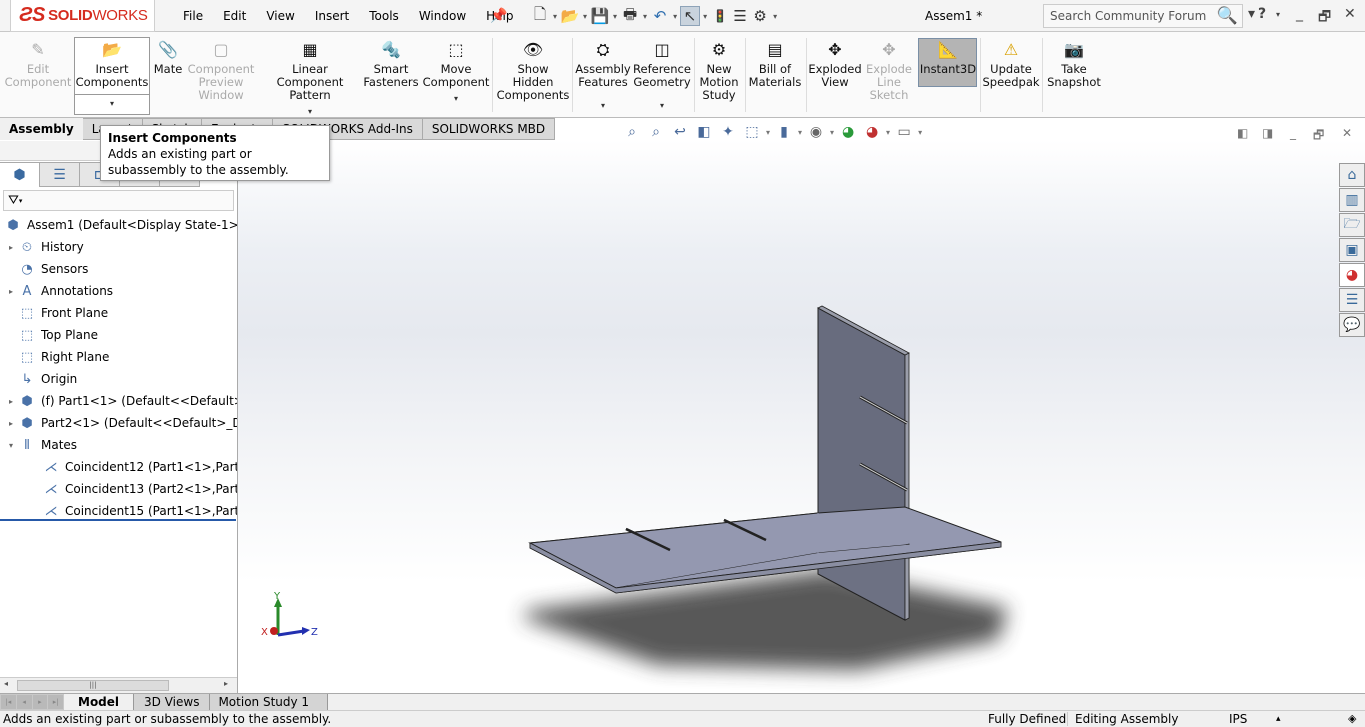  I want to click on menu-insert: Insert, so click(332, 16).